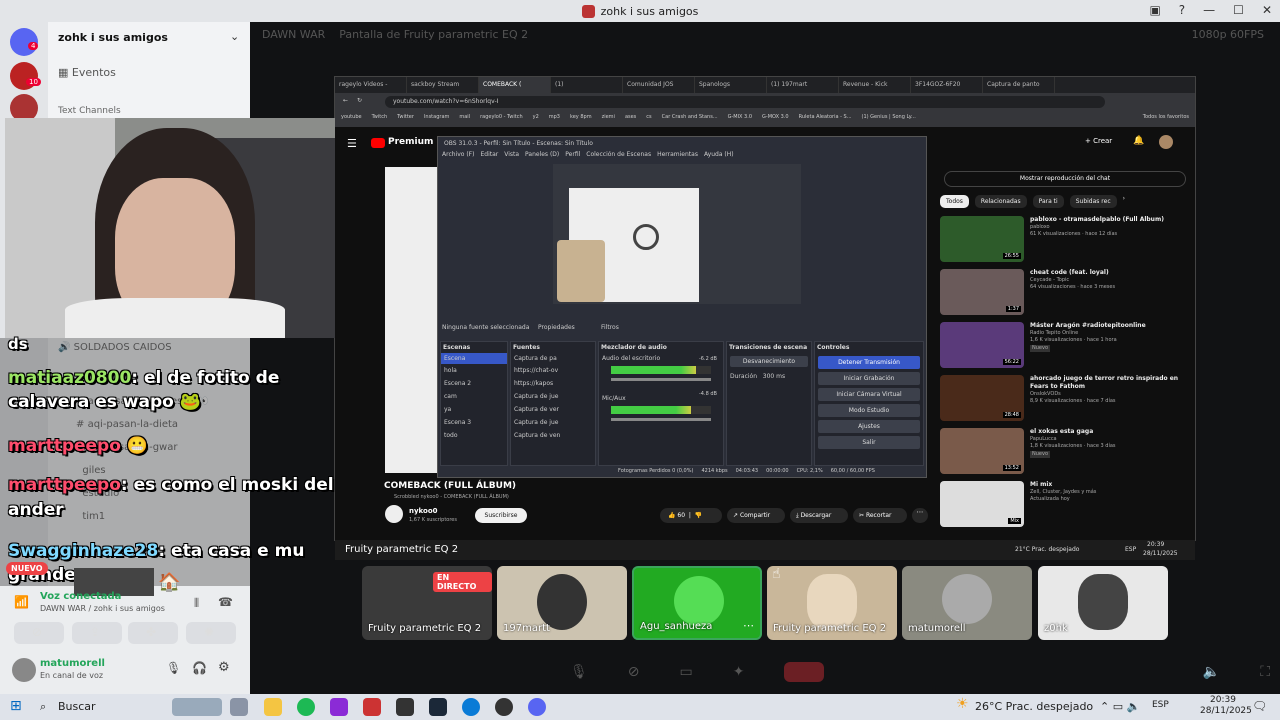 This screenshot has height=720, width=1280. What do you see at coordinates (880, 515) in the screenshot?
I see `clip-button: ✂ Recortar` at bounding box center [880, 515].